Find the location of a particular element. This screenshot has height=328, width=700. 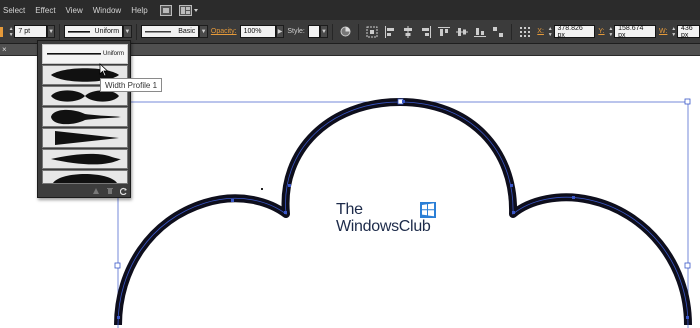

width-profile-tooltip: Width Profile 1 is located at coordinates (131, 85).